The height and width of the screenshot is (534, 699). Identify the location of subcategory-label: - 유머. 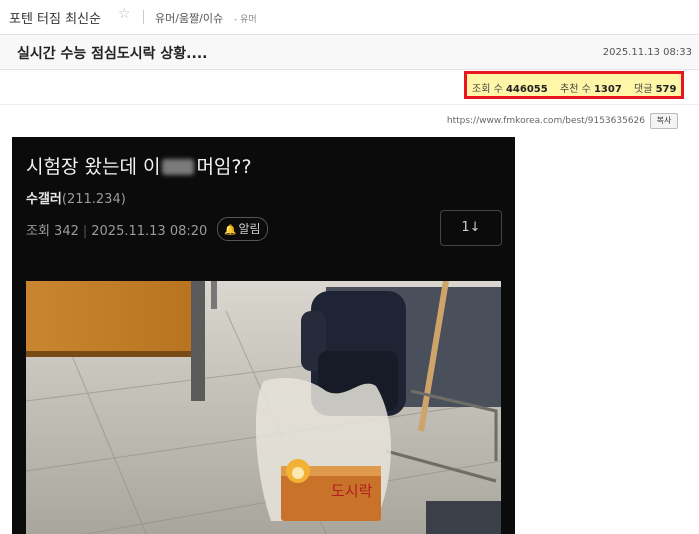
(245, 18).